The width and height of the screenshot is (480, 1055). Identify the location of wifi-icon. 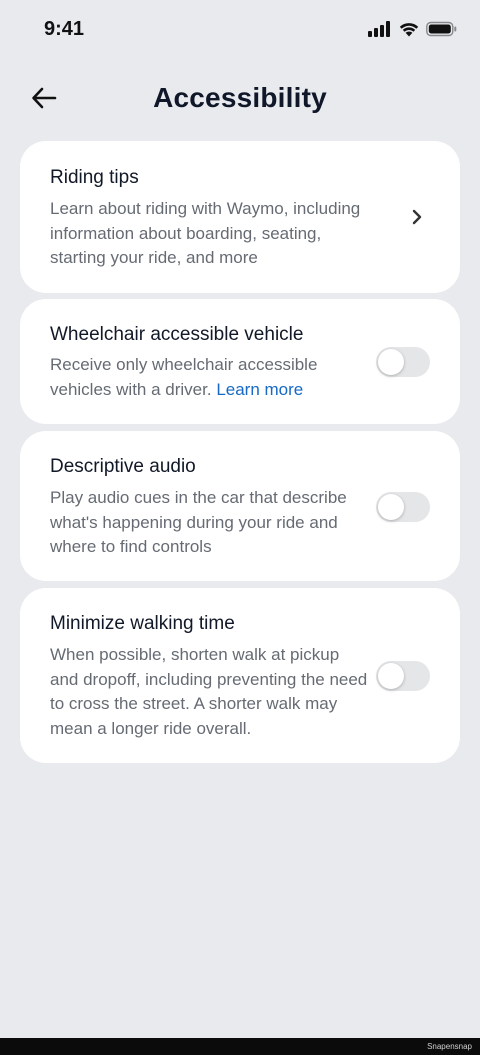
(409, 31).